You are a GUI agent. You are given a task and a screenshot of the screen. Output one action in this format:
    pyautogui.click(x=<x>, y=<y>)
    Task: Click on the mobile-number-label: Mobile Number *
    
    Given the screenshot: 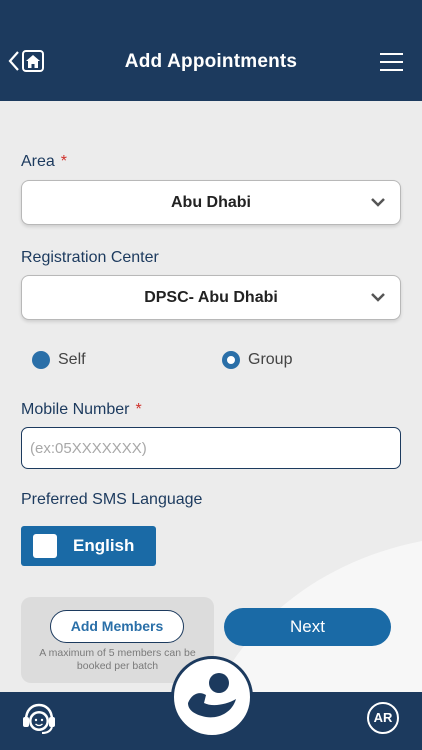 What is the action you would take?
    pyautogui.click(x=81, y=409)
    